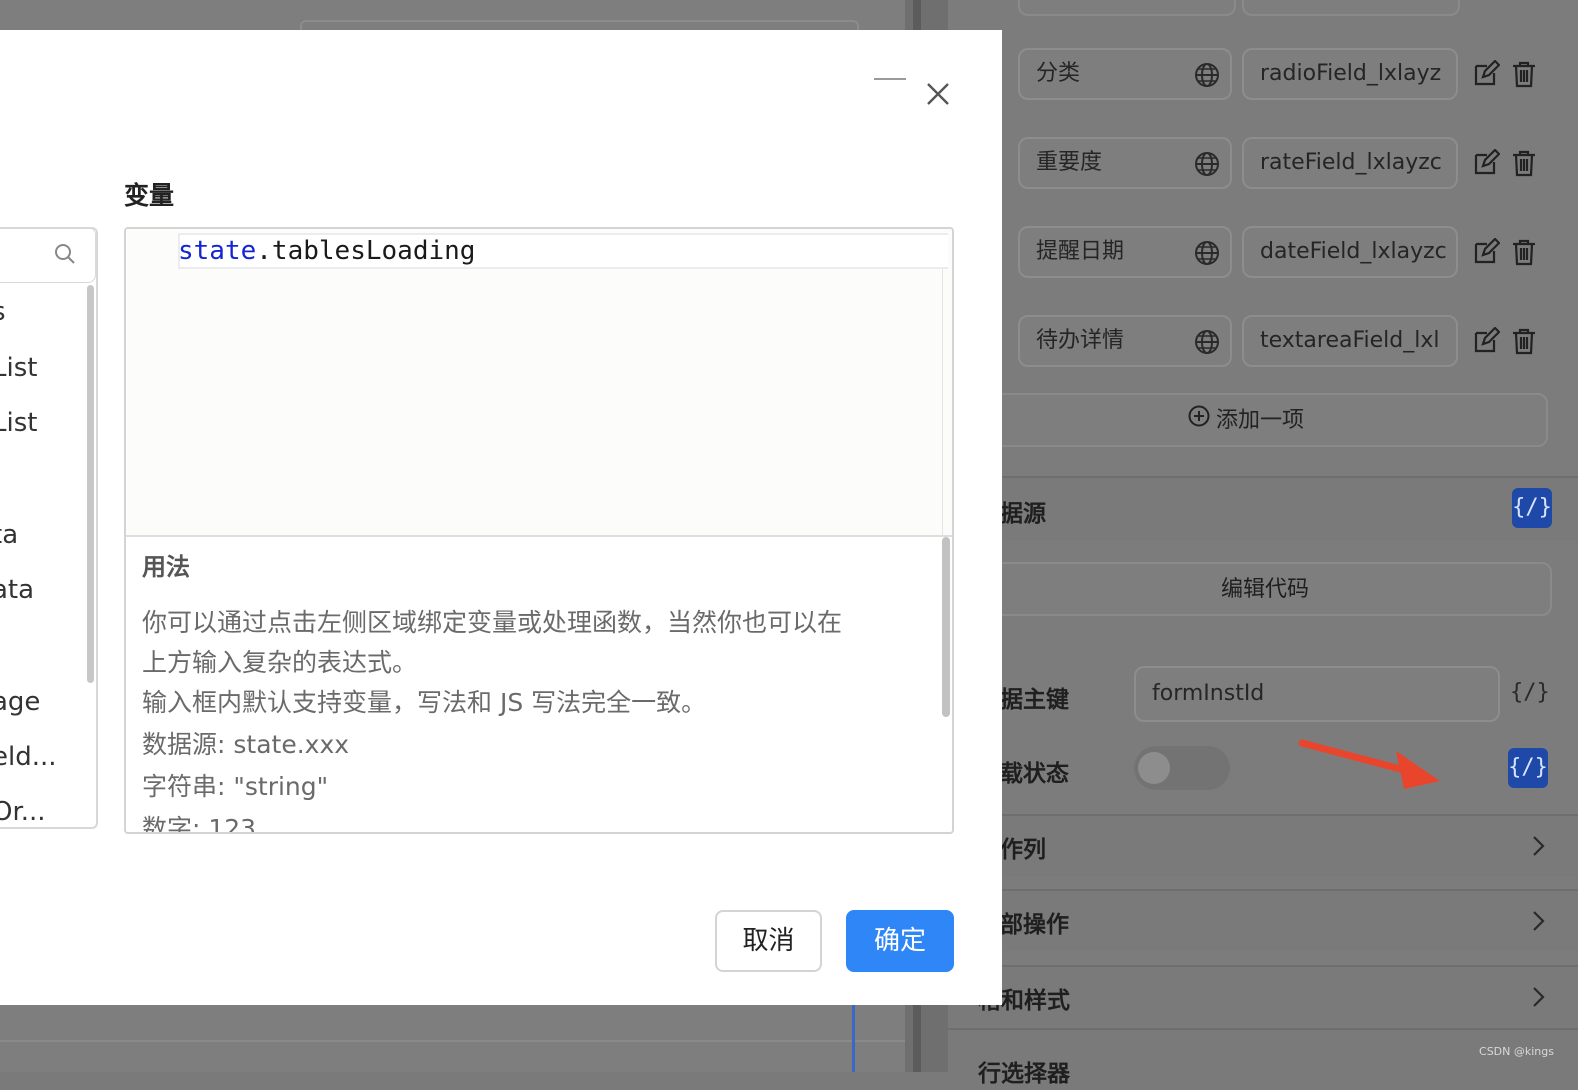 The width and height of the screenshot is (1578, 1090). I want to click on section-style: 格和样式, so click(1263, 996).